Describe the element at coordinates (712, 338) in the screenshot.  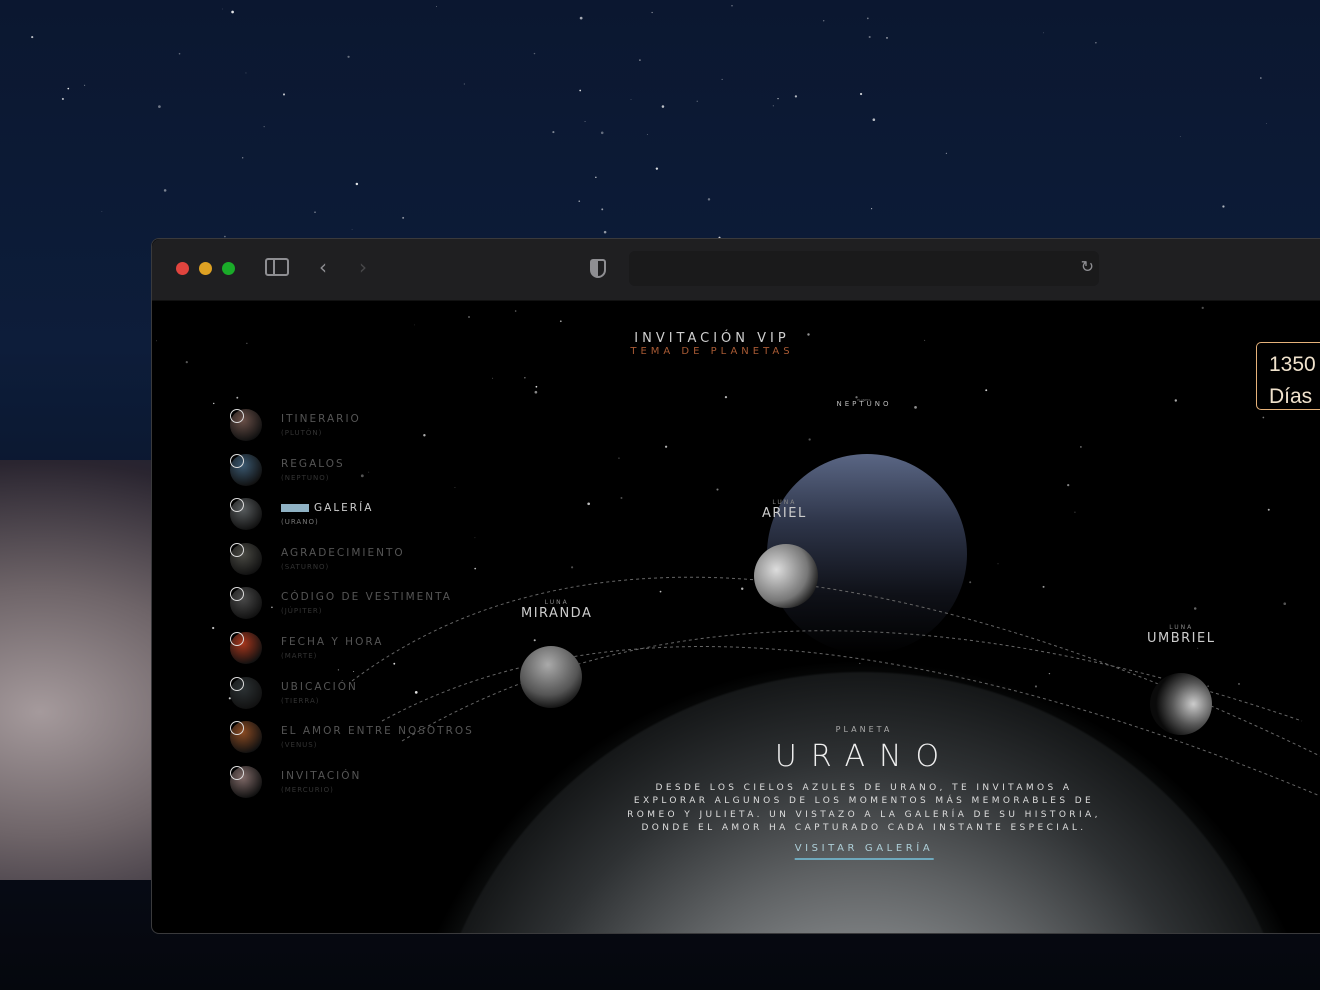
I see `title-text: INVITACIÓN VIP` at that location.